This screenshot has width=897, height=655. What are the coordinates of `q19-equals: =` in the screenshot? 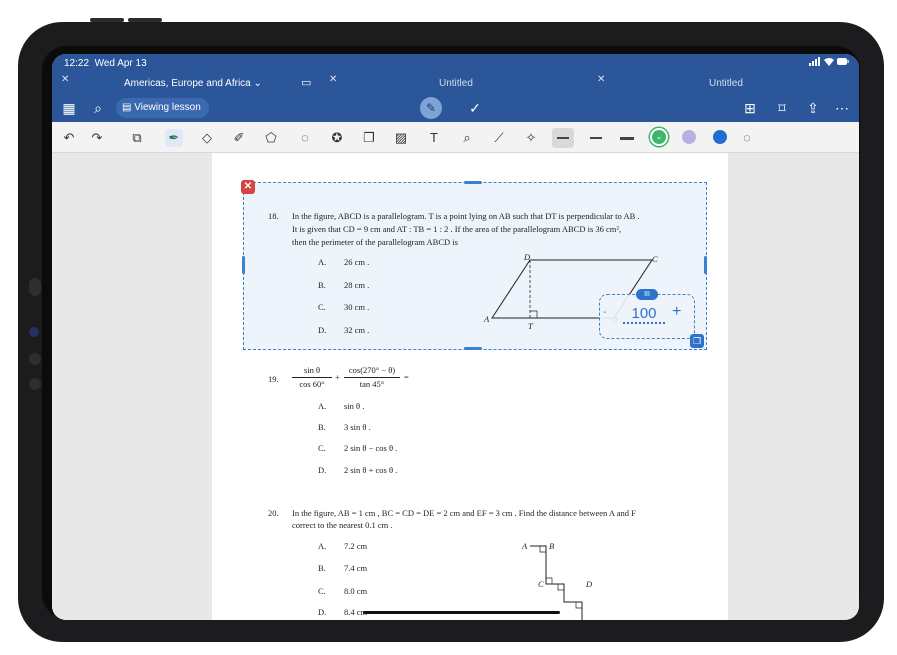 It's located at (406, 377).